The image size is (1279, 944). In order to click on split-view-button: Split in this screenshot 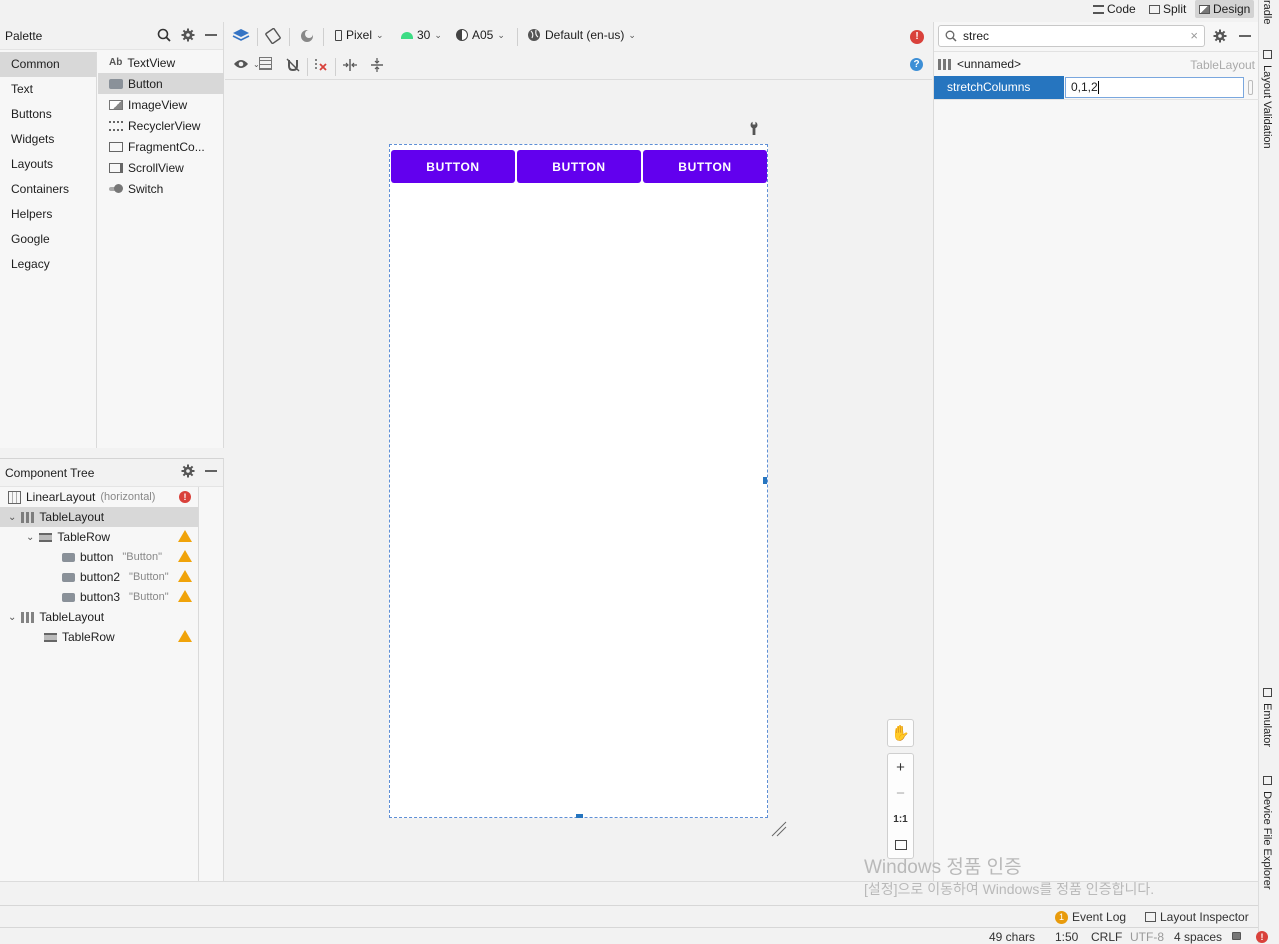, I will do `click(1167, 9)`.